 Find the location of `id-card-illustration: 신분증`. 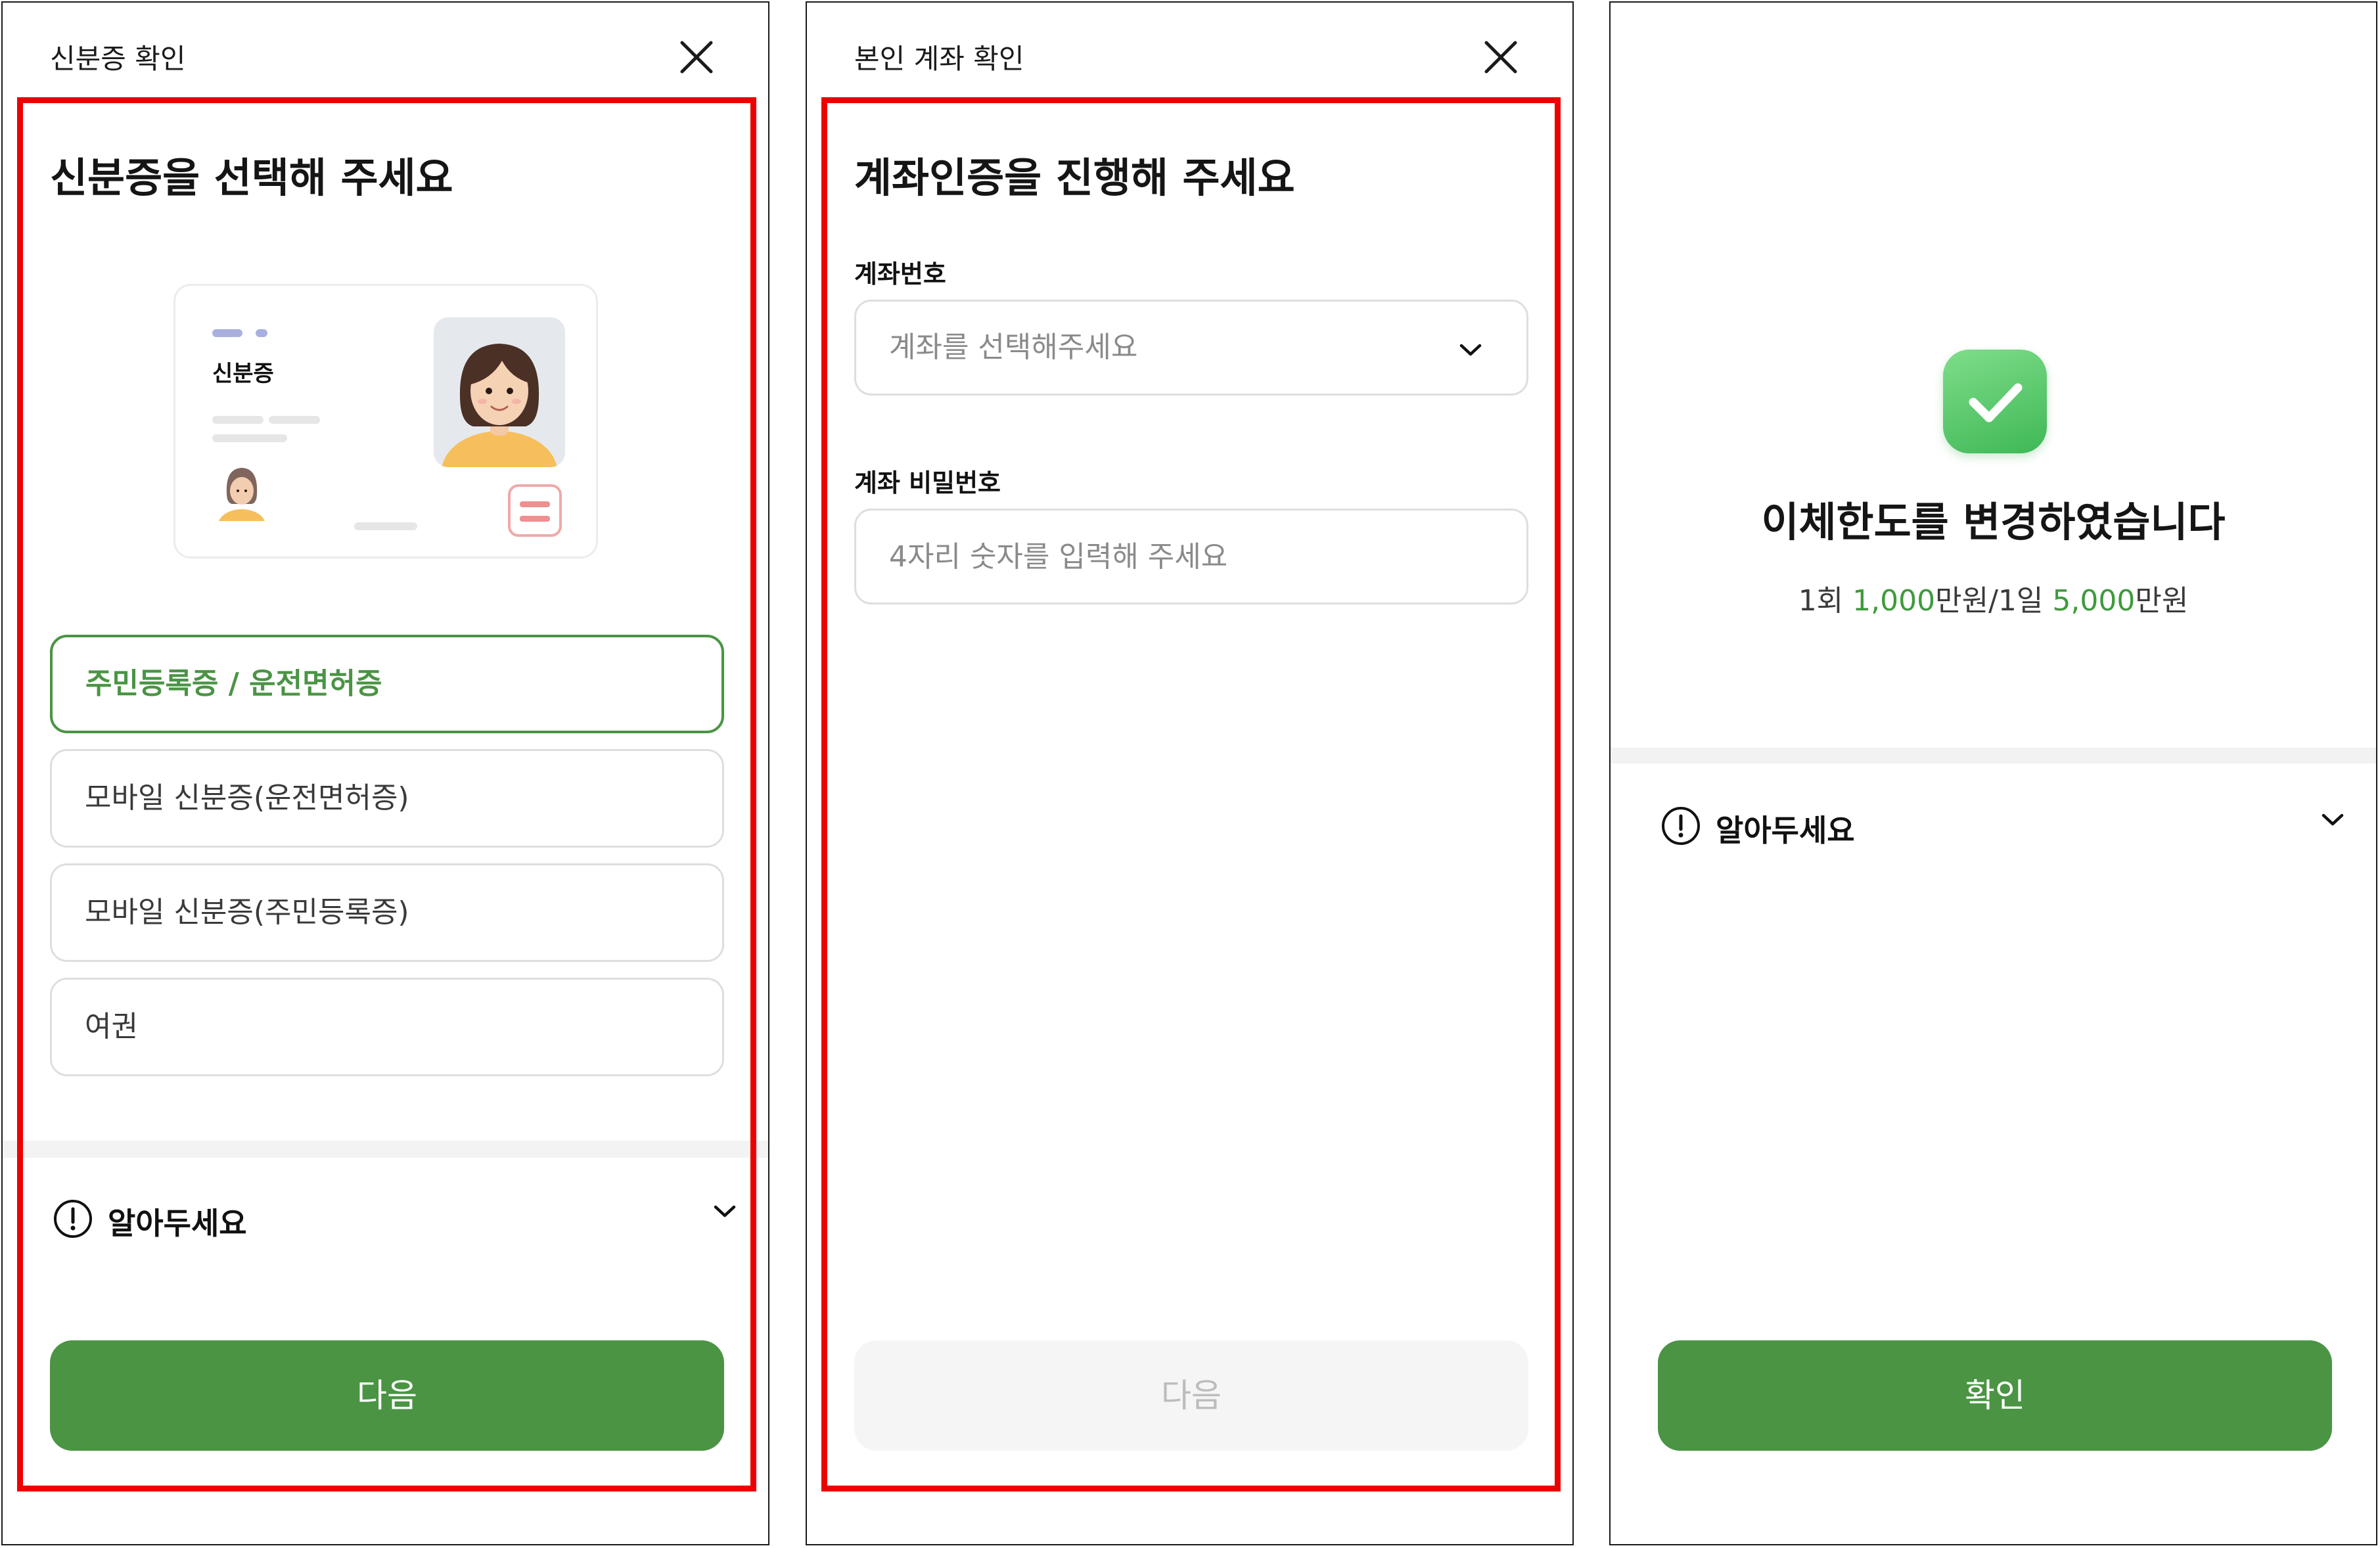

id-card-illustration: 신분증 is located at coordinates (385, 421).